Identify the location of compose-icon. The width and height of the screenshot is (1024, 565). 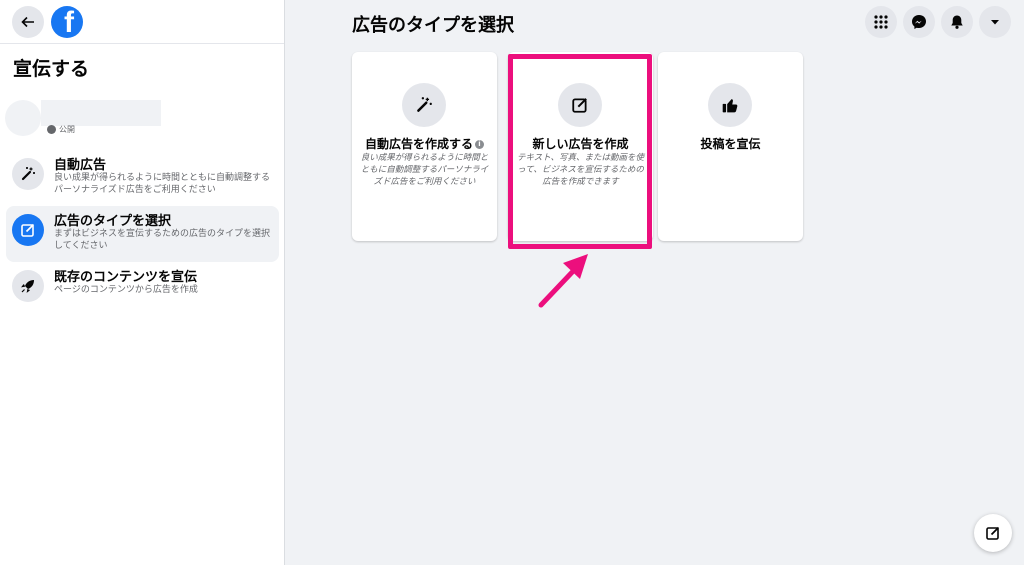
(993, 533).